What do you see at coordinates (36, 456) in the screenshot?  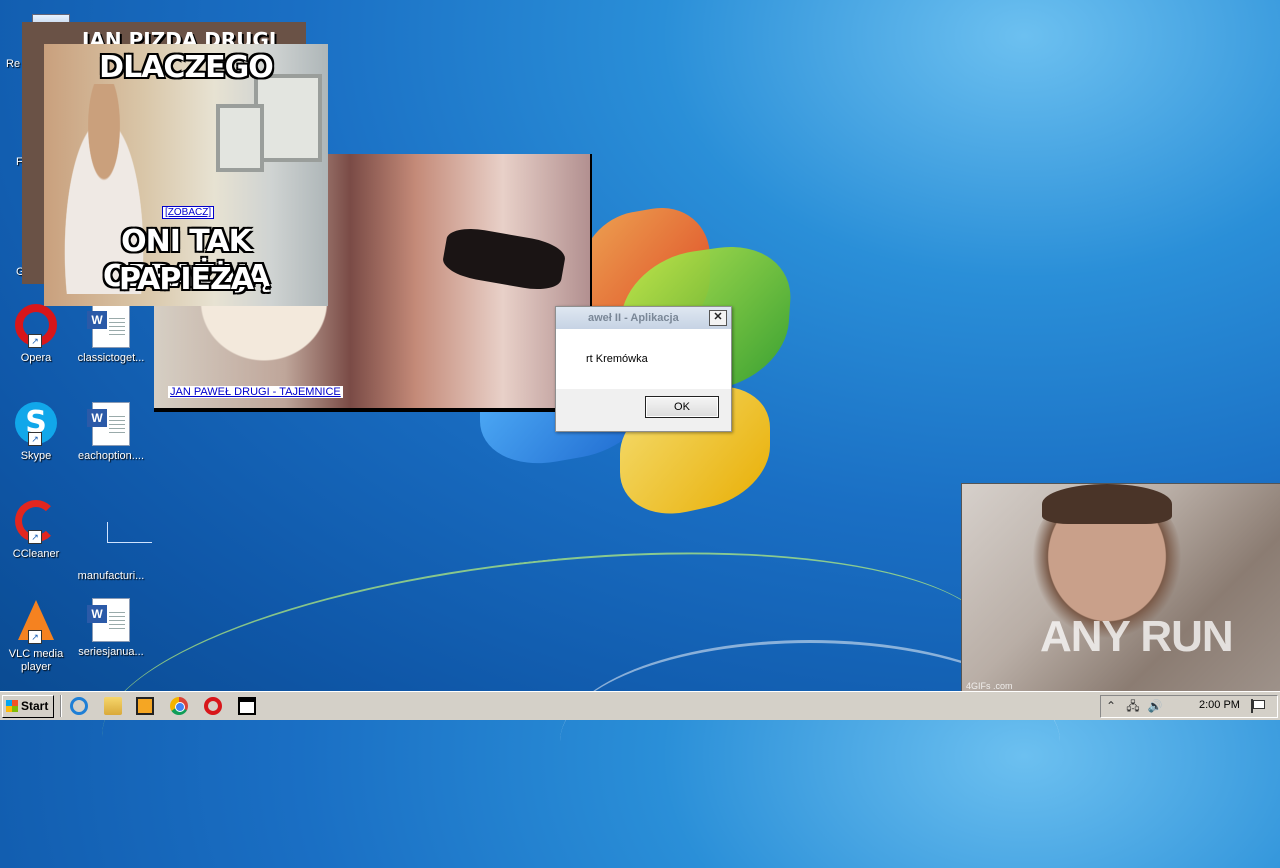 I see `desktop-icon-label: Skype` at bounding box center [36, 456].